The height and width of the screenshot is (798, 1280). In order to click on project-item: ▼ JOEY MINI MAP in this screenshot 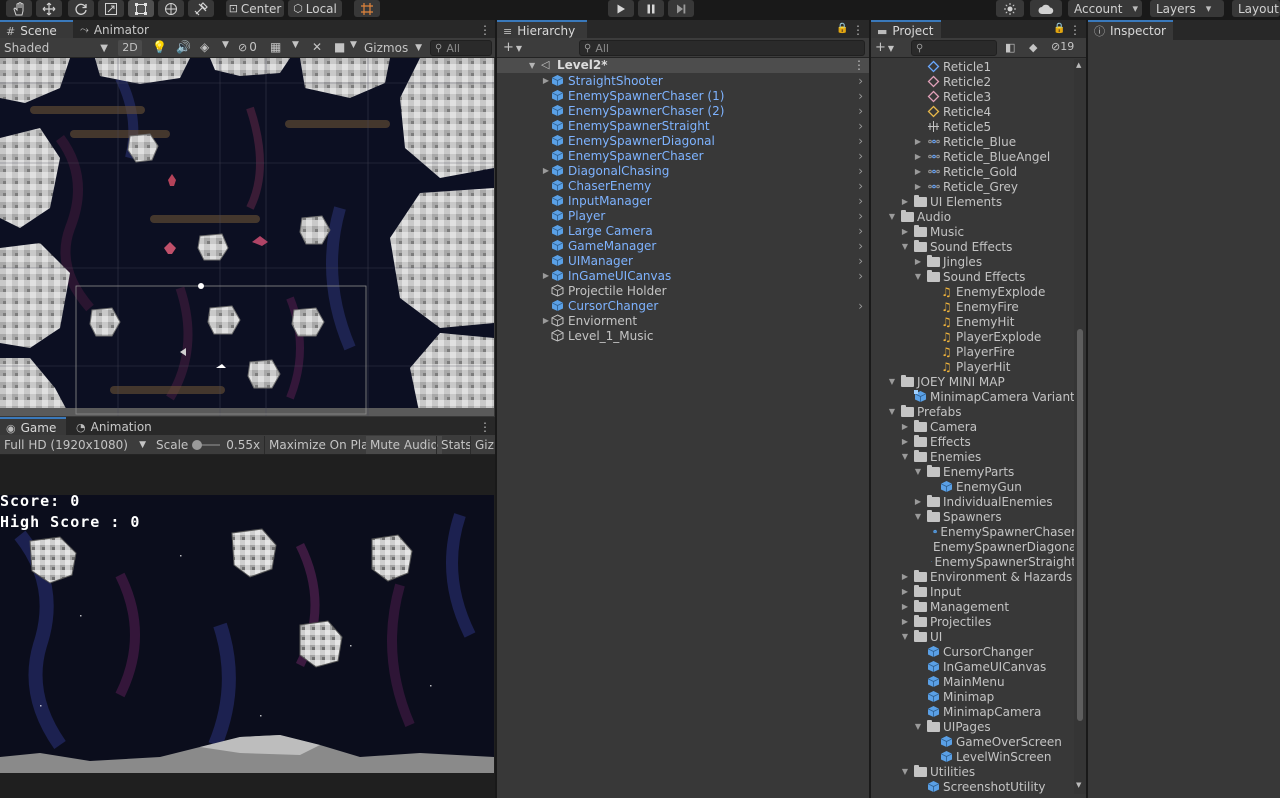, I will do `click(973, 381)`.